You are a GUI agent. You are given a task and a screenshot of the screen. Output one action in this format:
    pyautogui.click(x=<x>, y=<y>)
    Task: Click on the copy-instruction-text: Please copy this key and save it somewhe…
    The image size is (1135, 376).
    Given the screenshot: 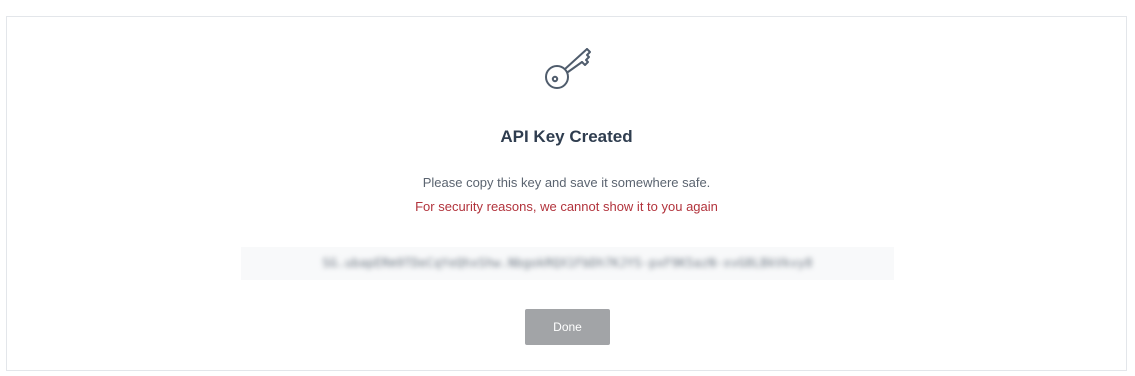 What is the action you would take?
    pyautogui.click(x=566, y=182)
    